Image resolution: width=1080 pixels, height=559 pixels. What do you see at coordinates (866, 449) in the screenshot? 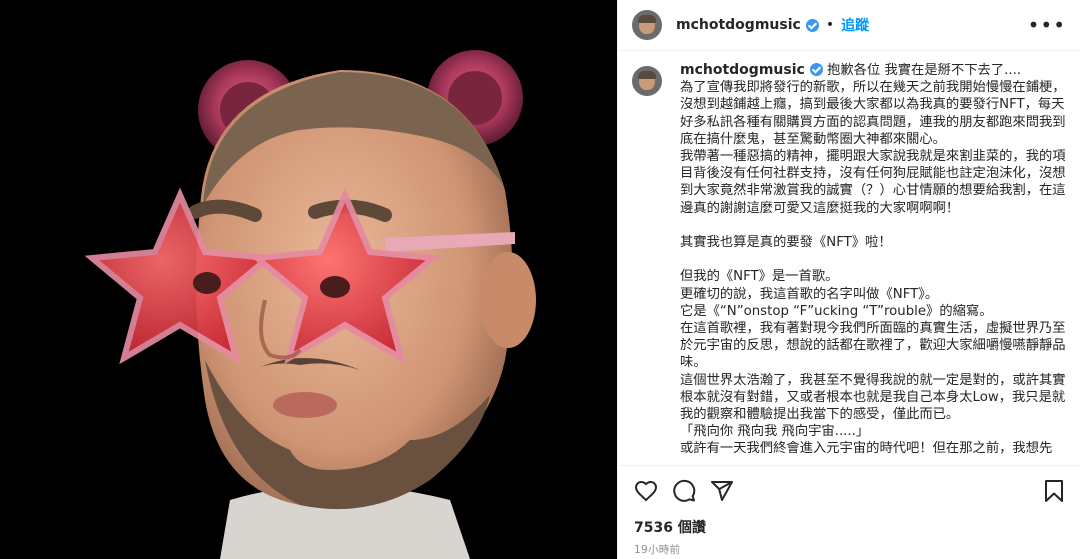
I see `caption-line: 或許有一天我們終會進入元宇宙的時代吧！但在那之前，我想先` at bounding box center [866, 449].